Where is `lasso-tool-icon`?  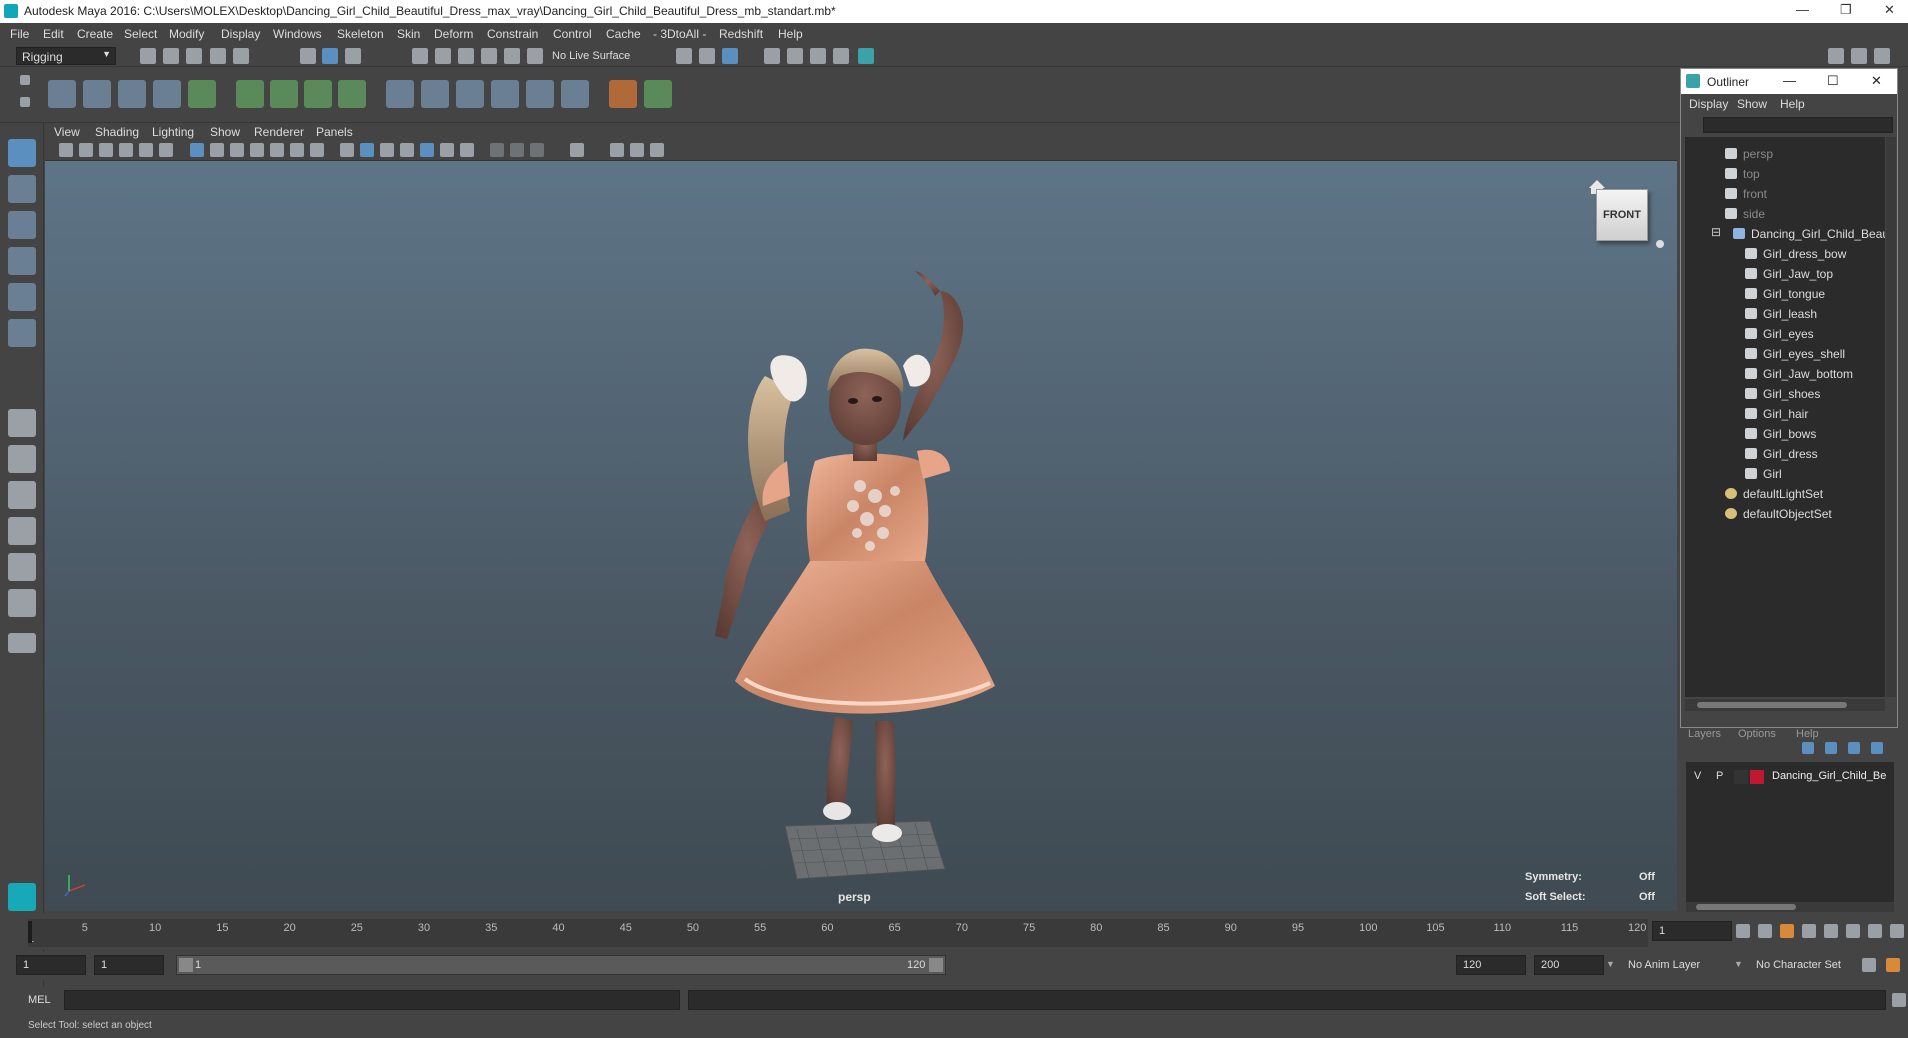 lasso-tool-icon is located at coordinates (22, 189).